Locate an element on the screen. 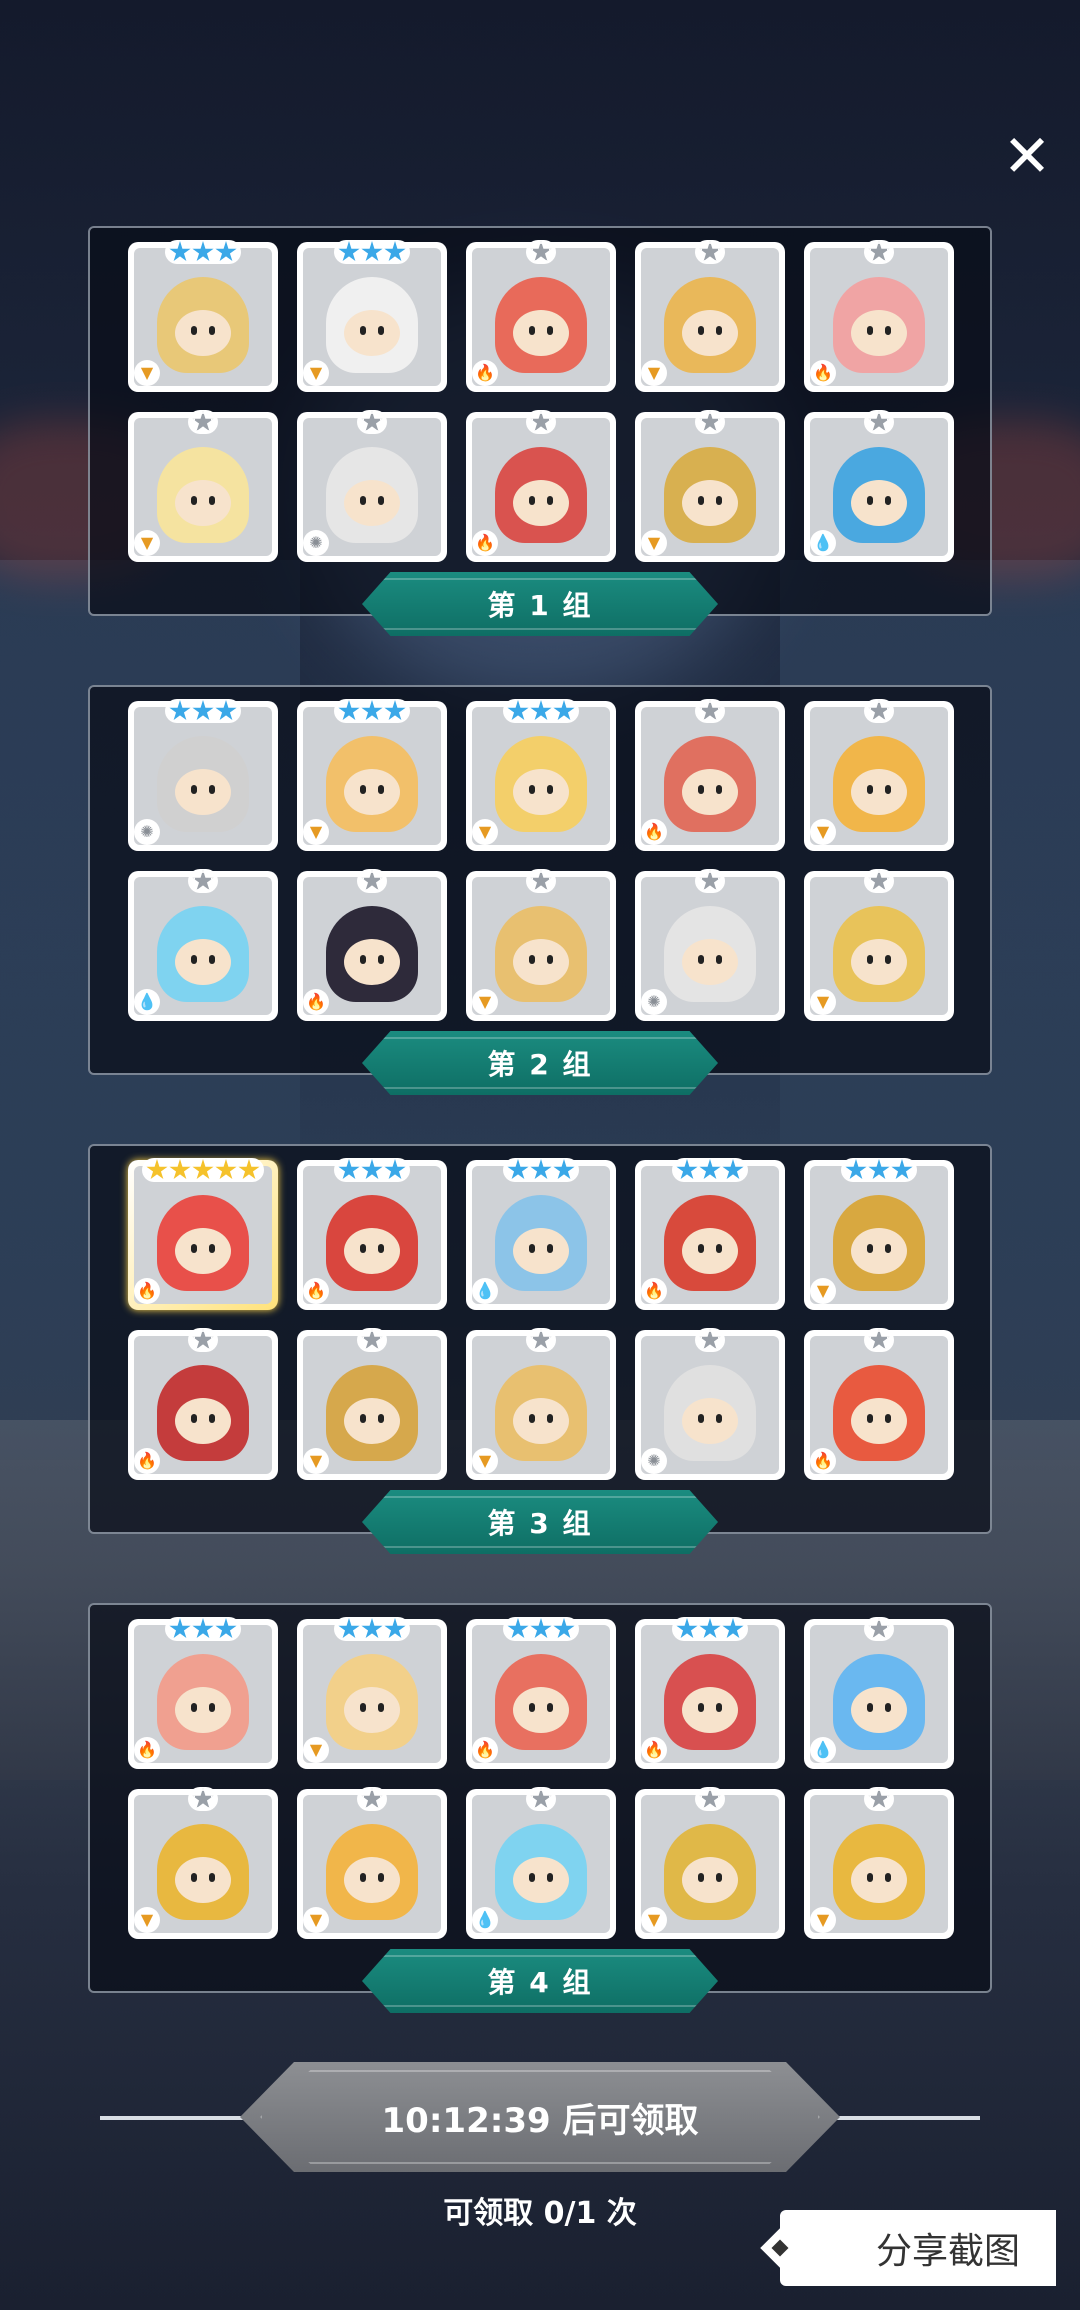  water-element-icon: 💧 is located at coordinates (147, 1002).